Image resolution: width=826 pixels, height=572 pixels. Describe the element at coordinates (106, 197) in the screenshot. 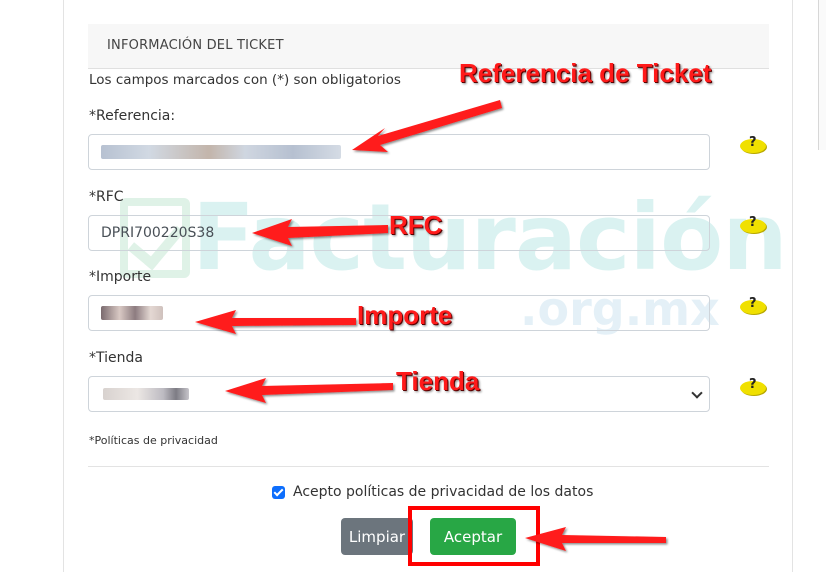

I see `rfc-label: *RFC` at that location.